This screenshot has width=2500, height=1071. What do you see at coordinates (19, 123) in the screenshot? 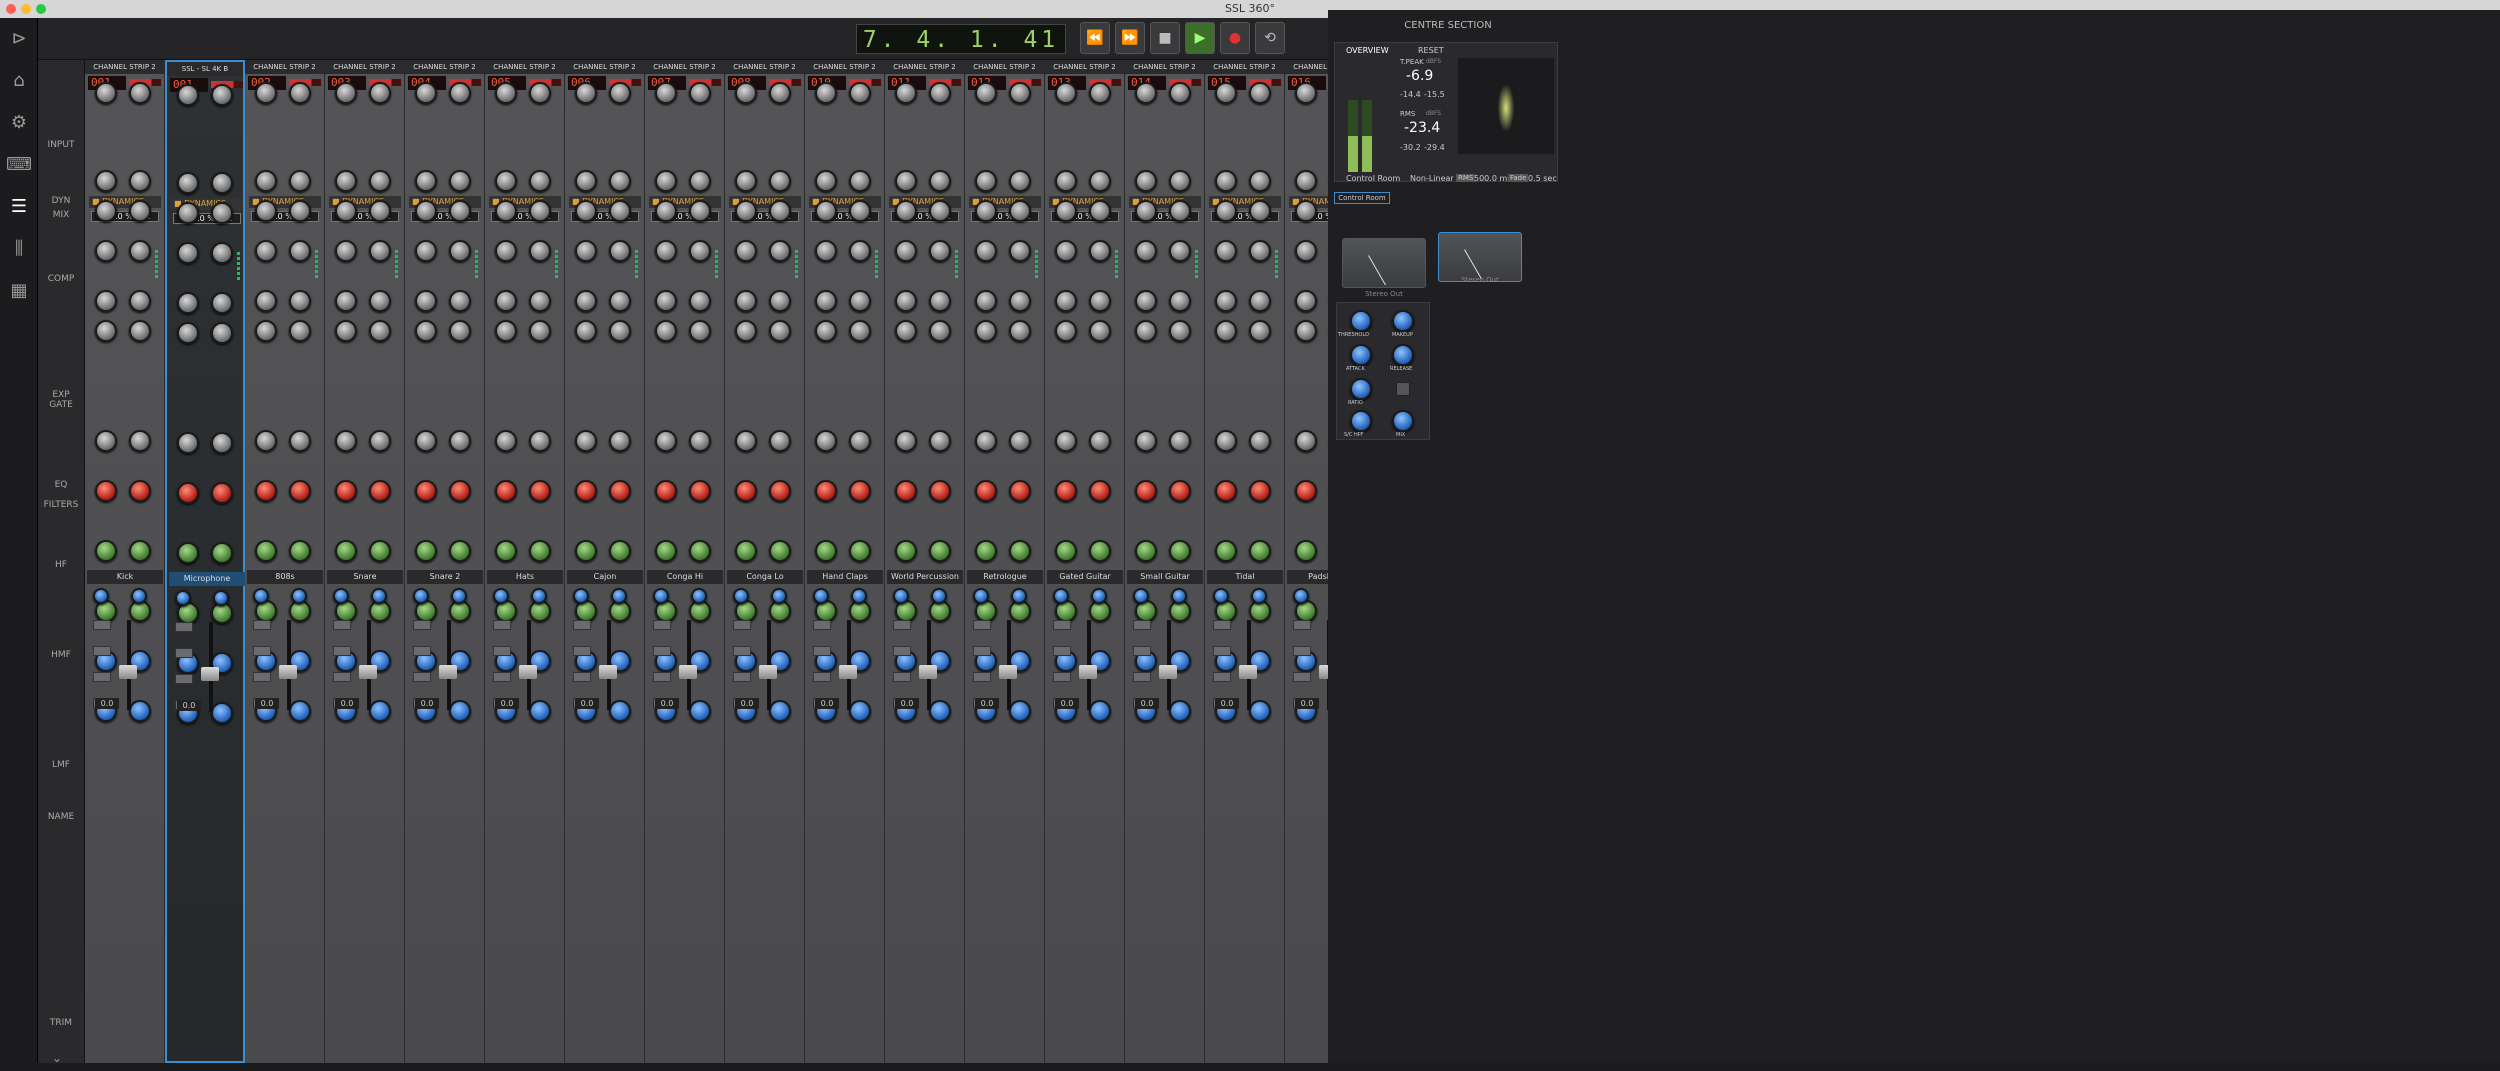
I see `settings-icon: ⚙` at bounding box center [19, 123].